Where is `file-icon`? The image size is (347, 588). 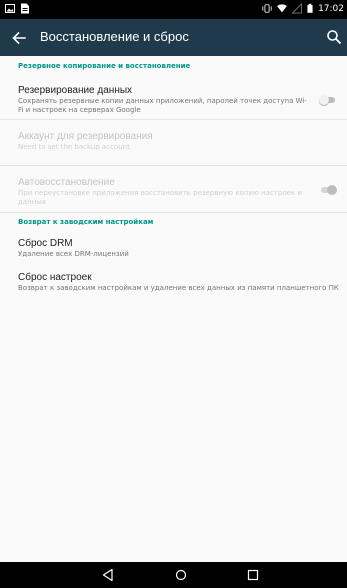 file-icon is located at coordinates (25, 8).